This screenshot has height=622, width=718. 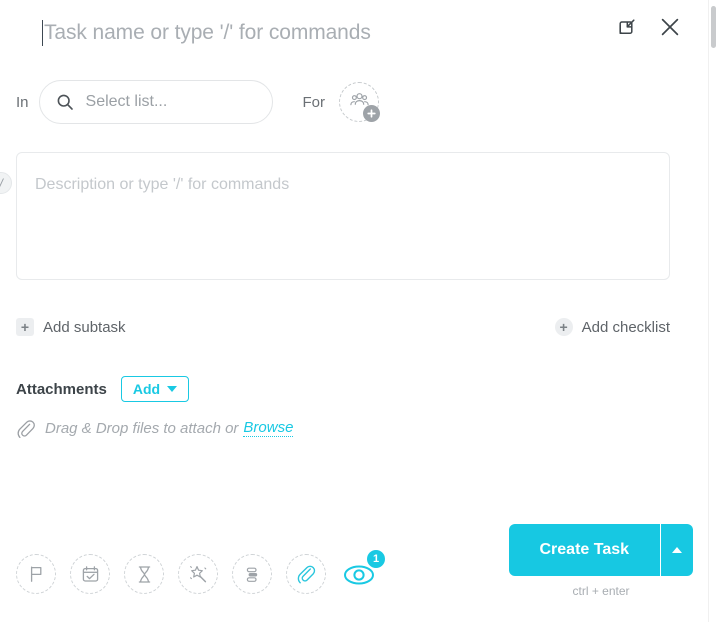 I want to click on chevron-up-icon, so click(x=677, y=550).